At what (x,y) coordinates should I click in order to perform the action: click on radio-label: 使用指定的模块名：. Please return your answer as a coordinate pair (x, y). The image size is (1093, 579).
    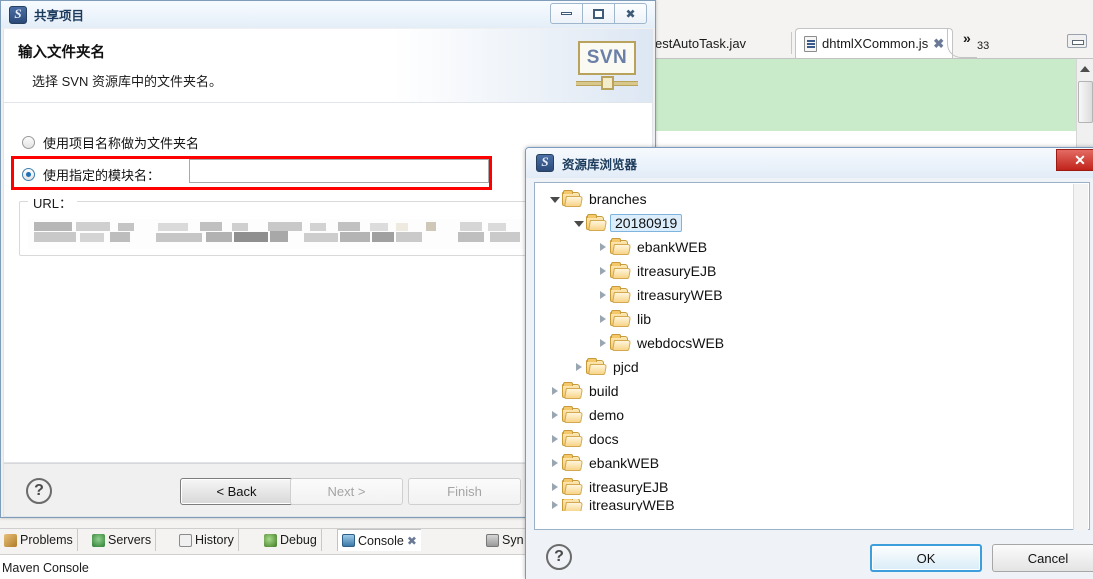
    Looking at the image, I should click on (102, 175).